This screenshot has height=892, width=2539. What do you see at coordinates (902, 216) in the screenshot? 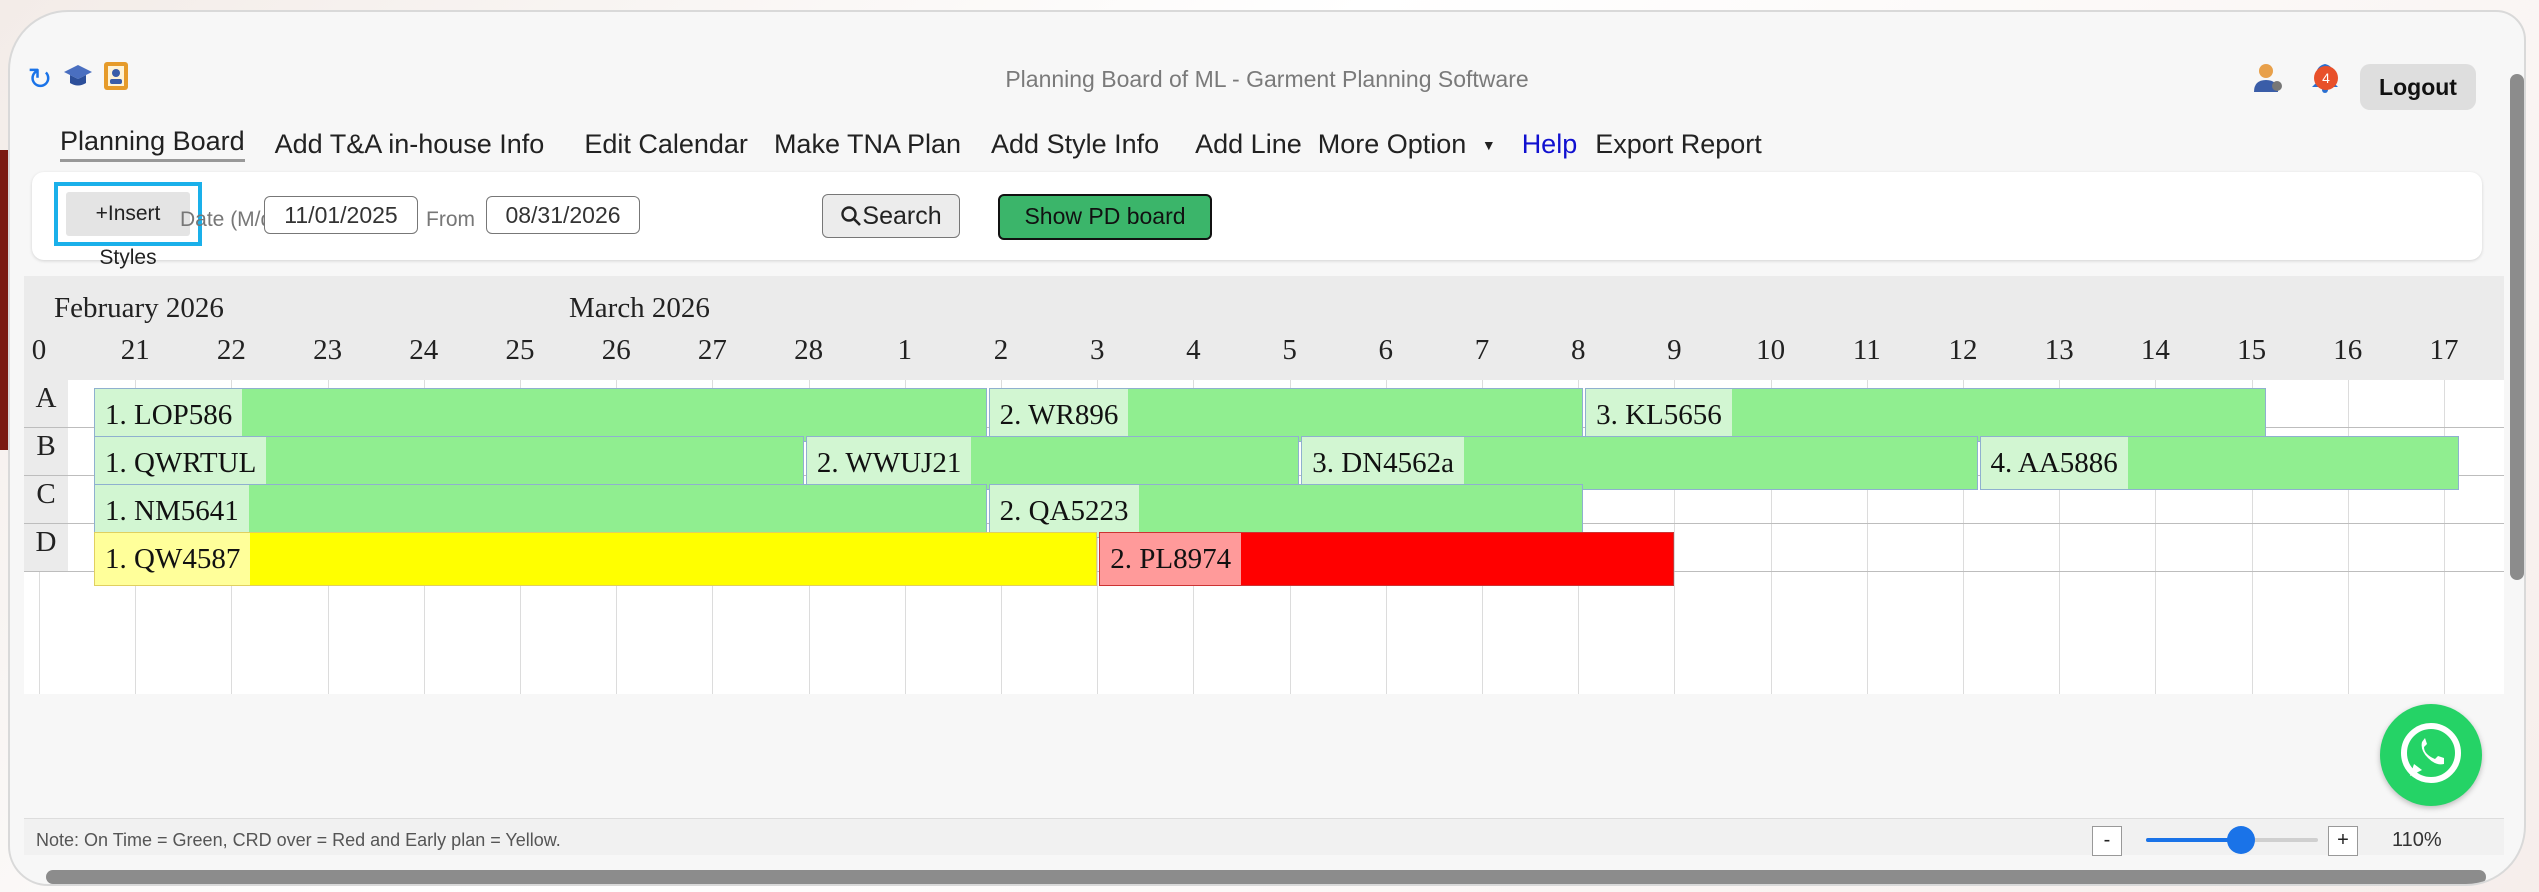
I see `search-label: Search` at bounding box center [902, 216].